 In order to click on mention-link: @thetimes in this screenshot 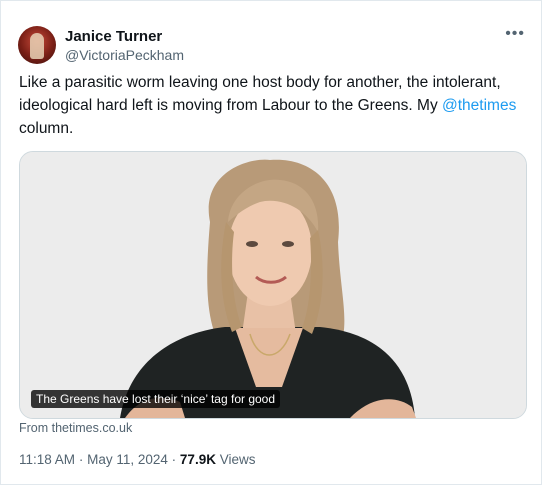, I will do `click(479, 105)`.